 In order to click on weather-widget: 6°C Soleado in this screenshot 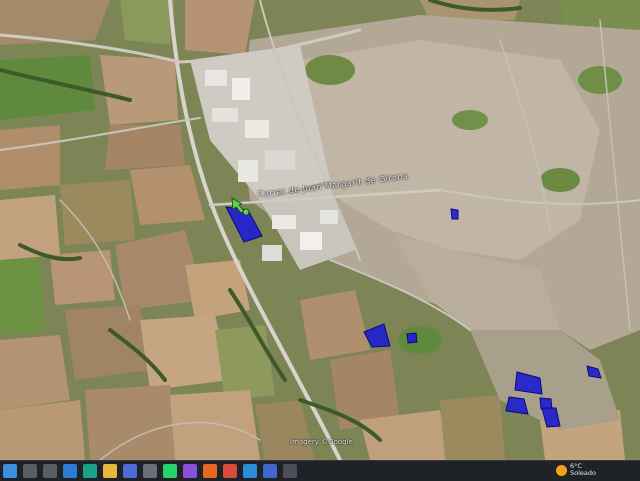, I will do `click(576, 470)`.